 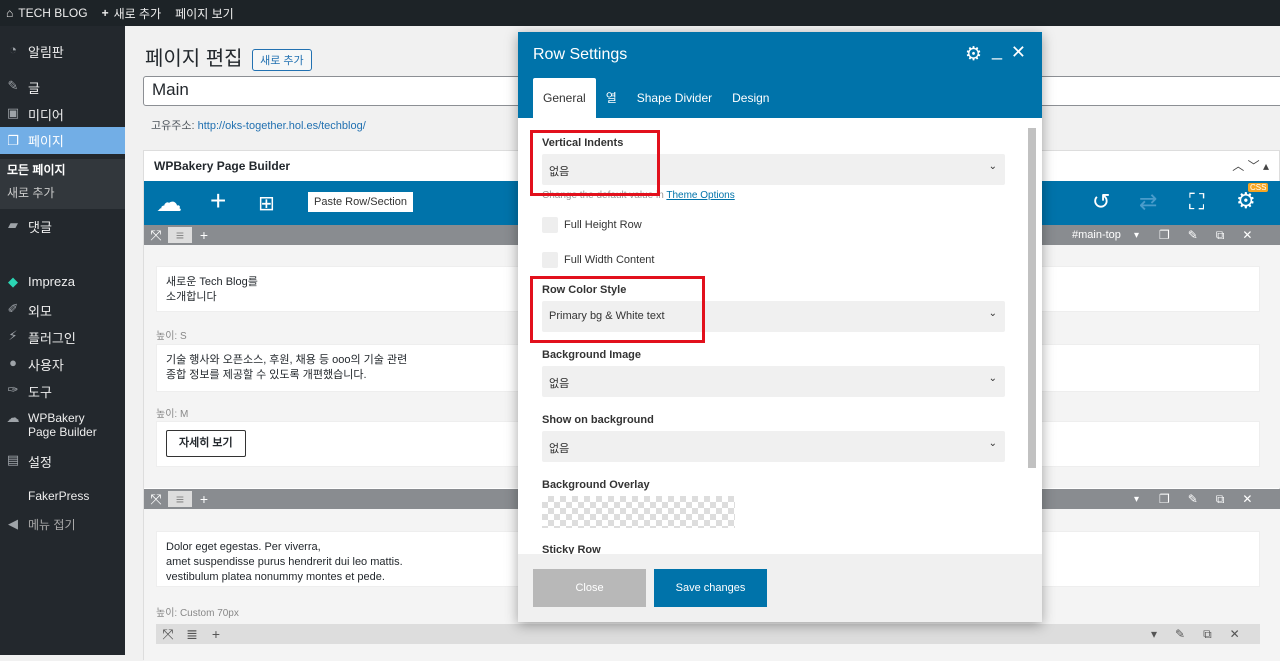 What do you see at coordinates (282, 126) in the screenshot?
I see `permalink-link: http://oks-together.hol.es/techblog/` at bounding box center [282, 126].